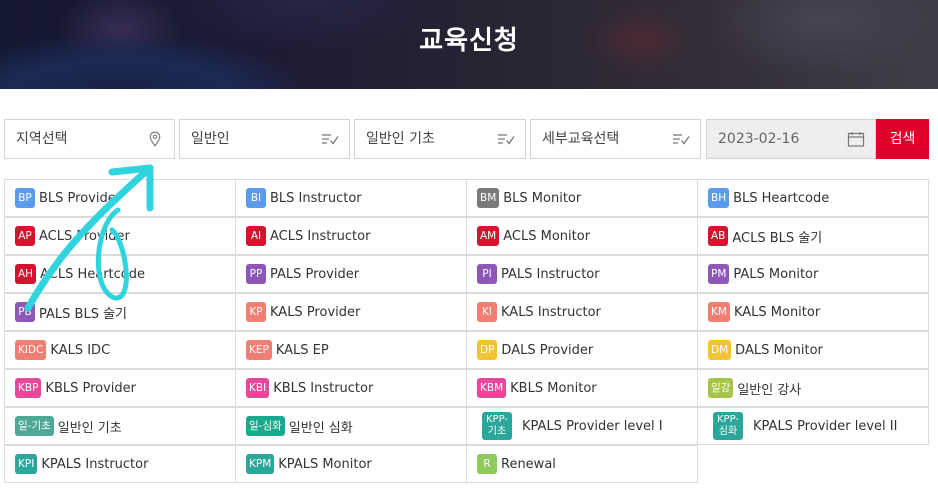 The width and height of the screenshot is (938, 492). Describe the element at coordinates (120, 198) in the screenshot. I see `course-item: BP BLS Provider` at that location.